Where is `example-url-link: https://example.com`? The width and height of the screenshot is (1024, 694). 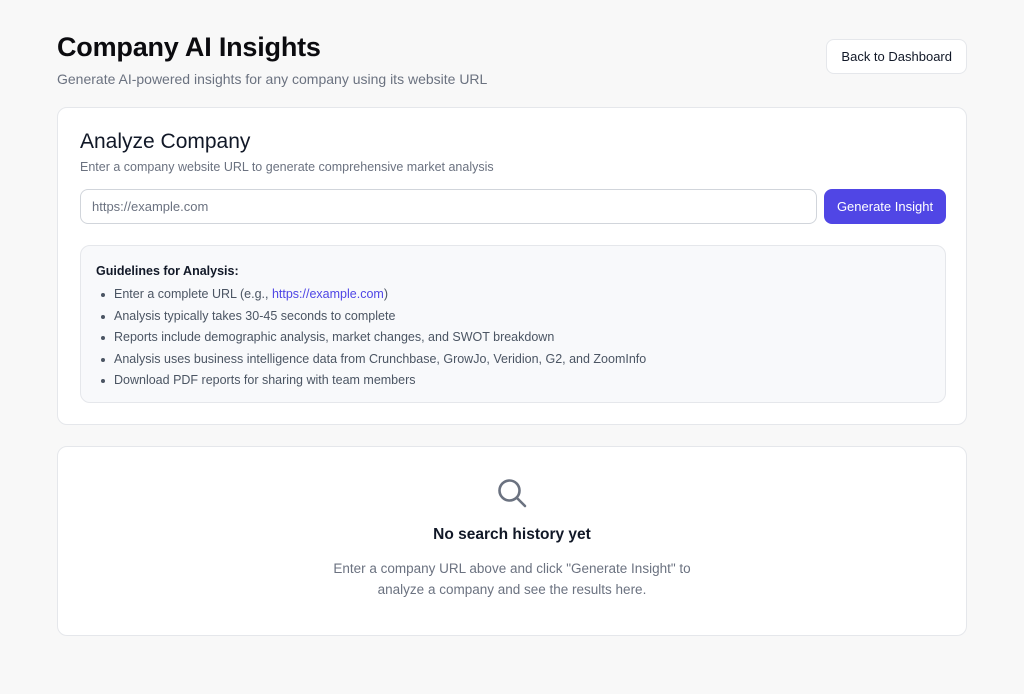
example-url-link: https://example.com is located at coordinates (328, 294).